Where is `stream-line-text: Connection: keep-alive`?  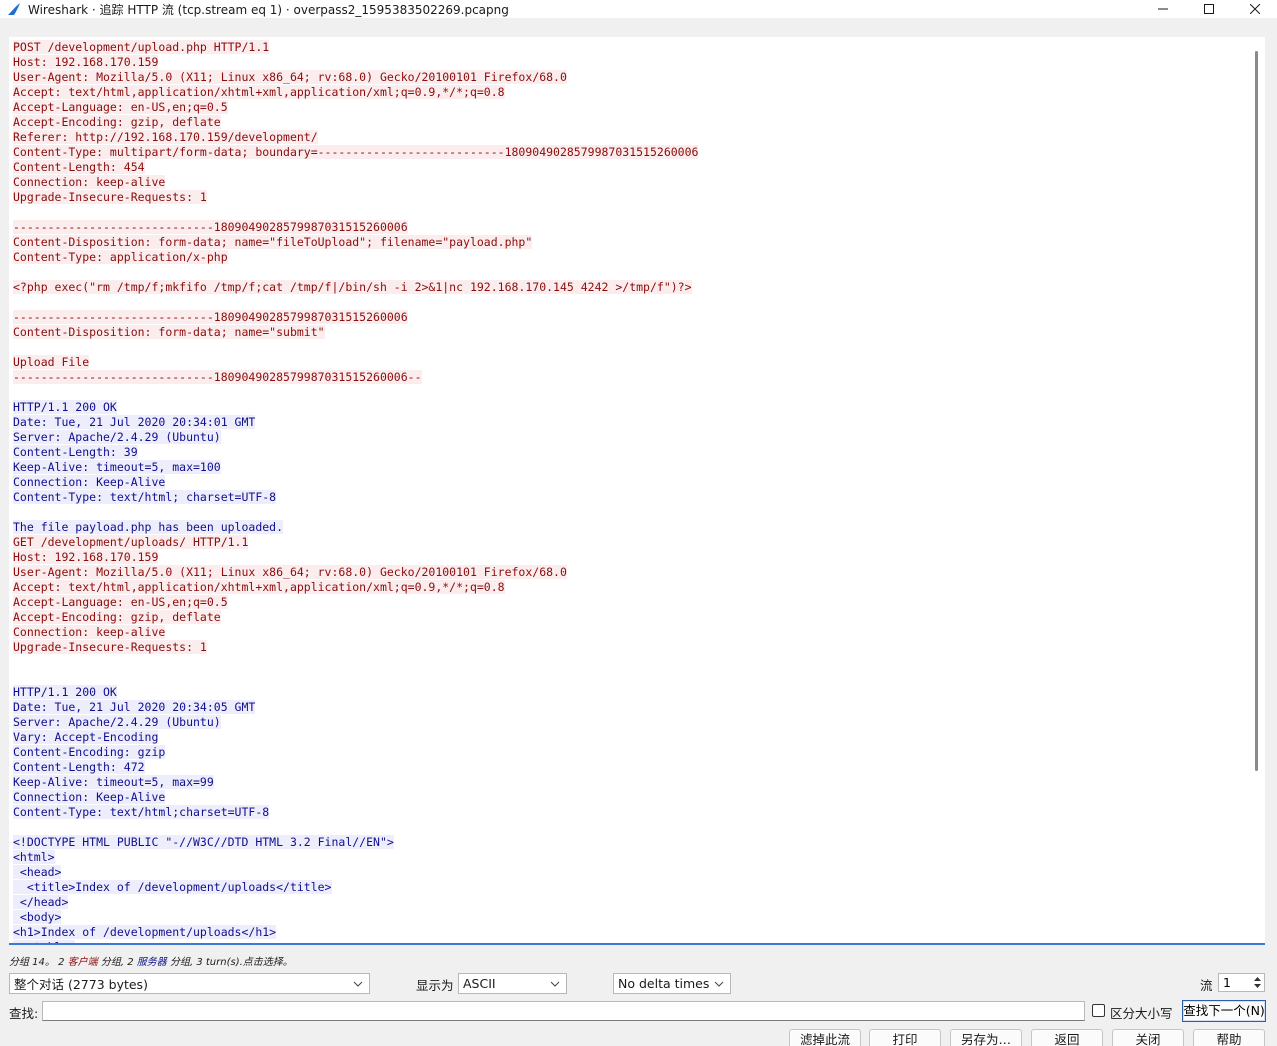
stream-line-text: Connection: keep-alive is located at coordinates (89, 182).